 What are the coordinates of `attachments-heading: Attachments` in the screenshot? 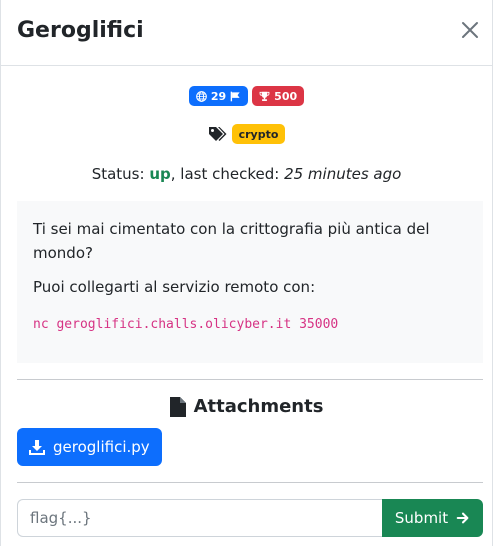 It's located at (246, 406).